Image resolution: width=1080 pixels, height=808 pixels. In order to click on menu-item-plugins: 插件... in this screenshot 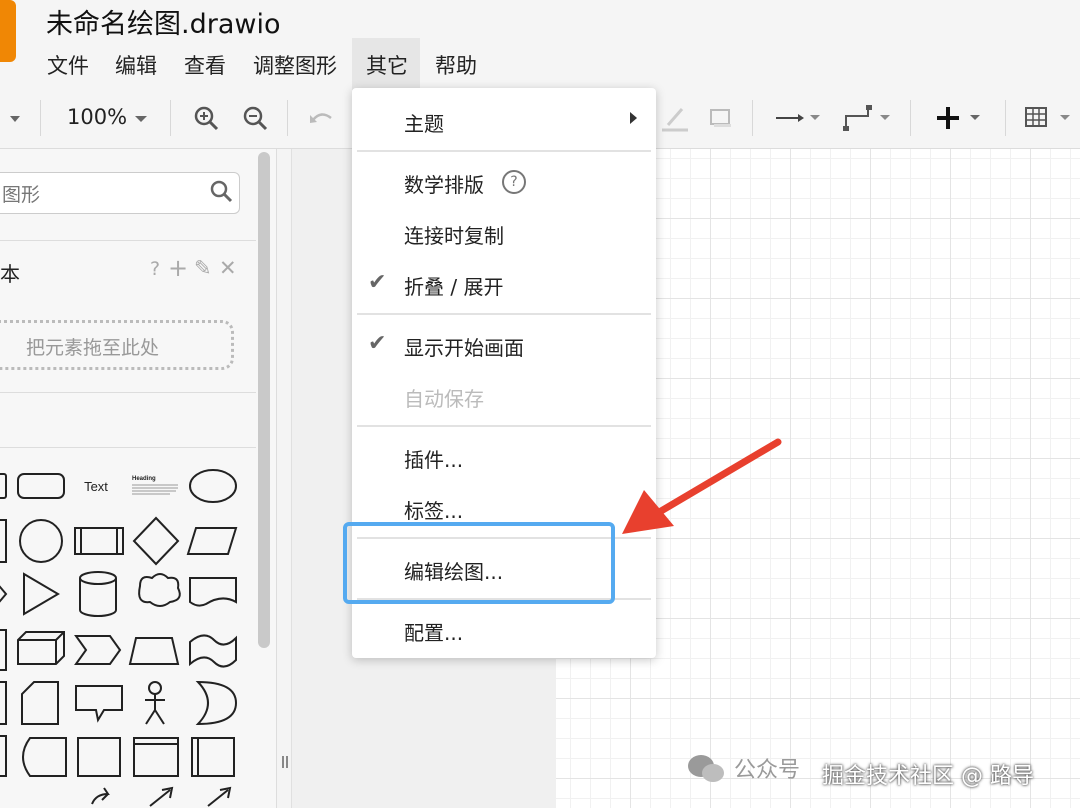, I will do `click(433, 458)`.